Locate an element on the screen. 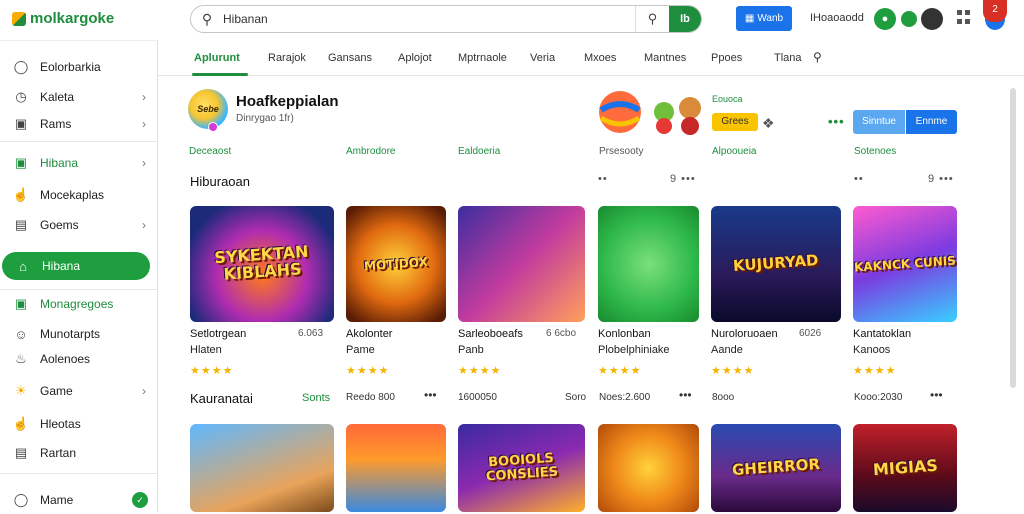  search-input is located at coordinates (429, 19).